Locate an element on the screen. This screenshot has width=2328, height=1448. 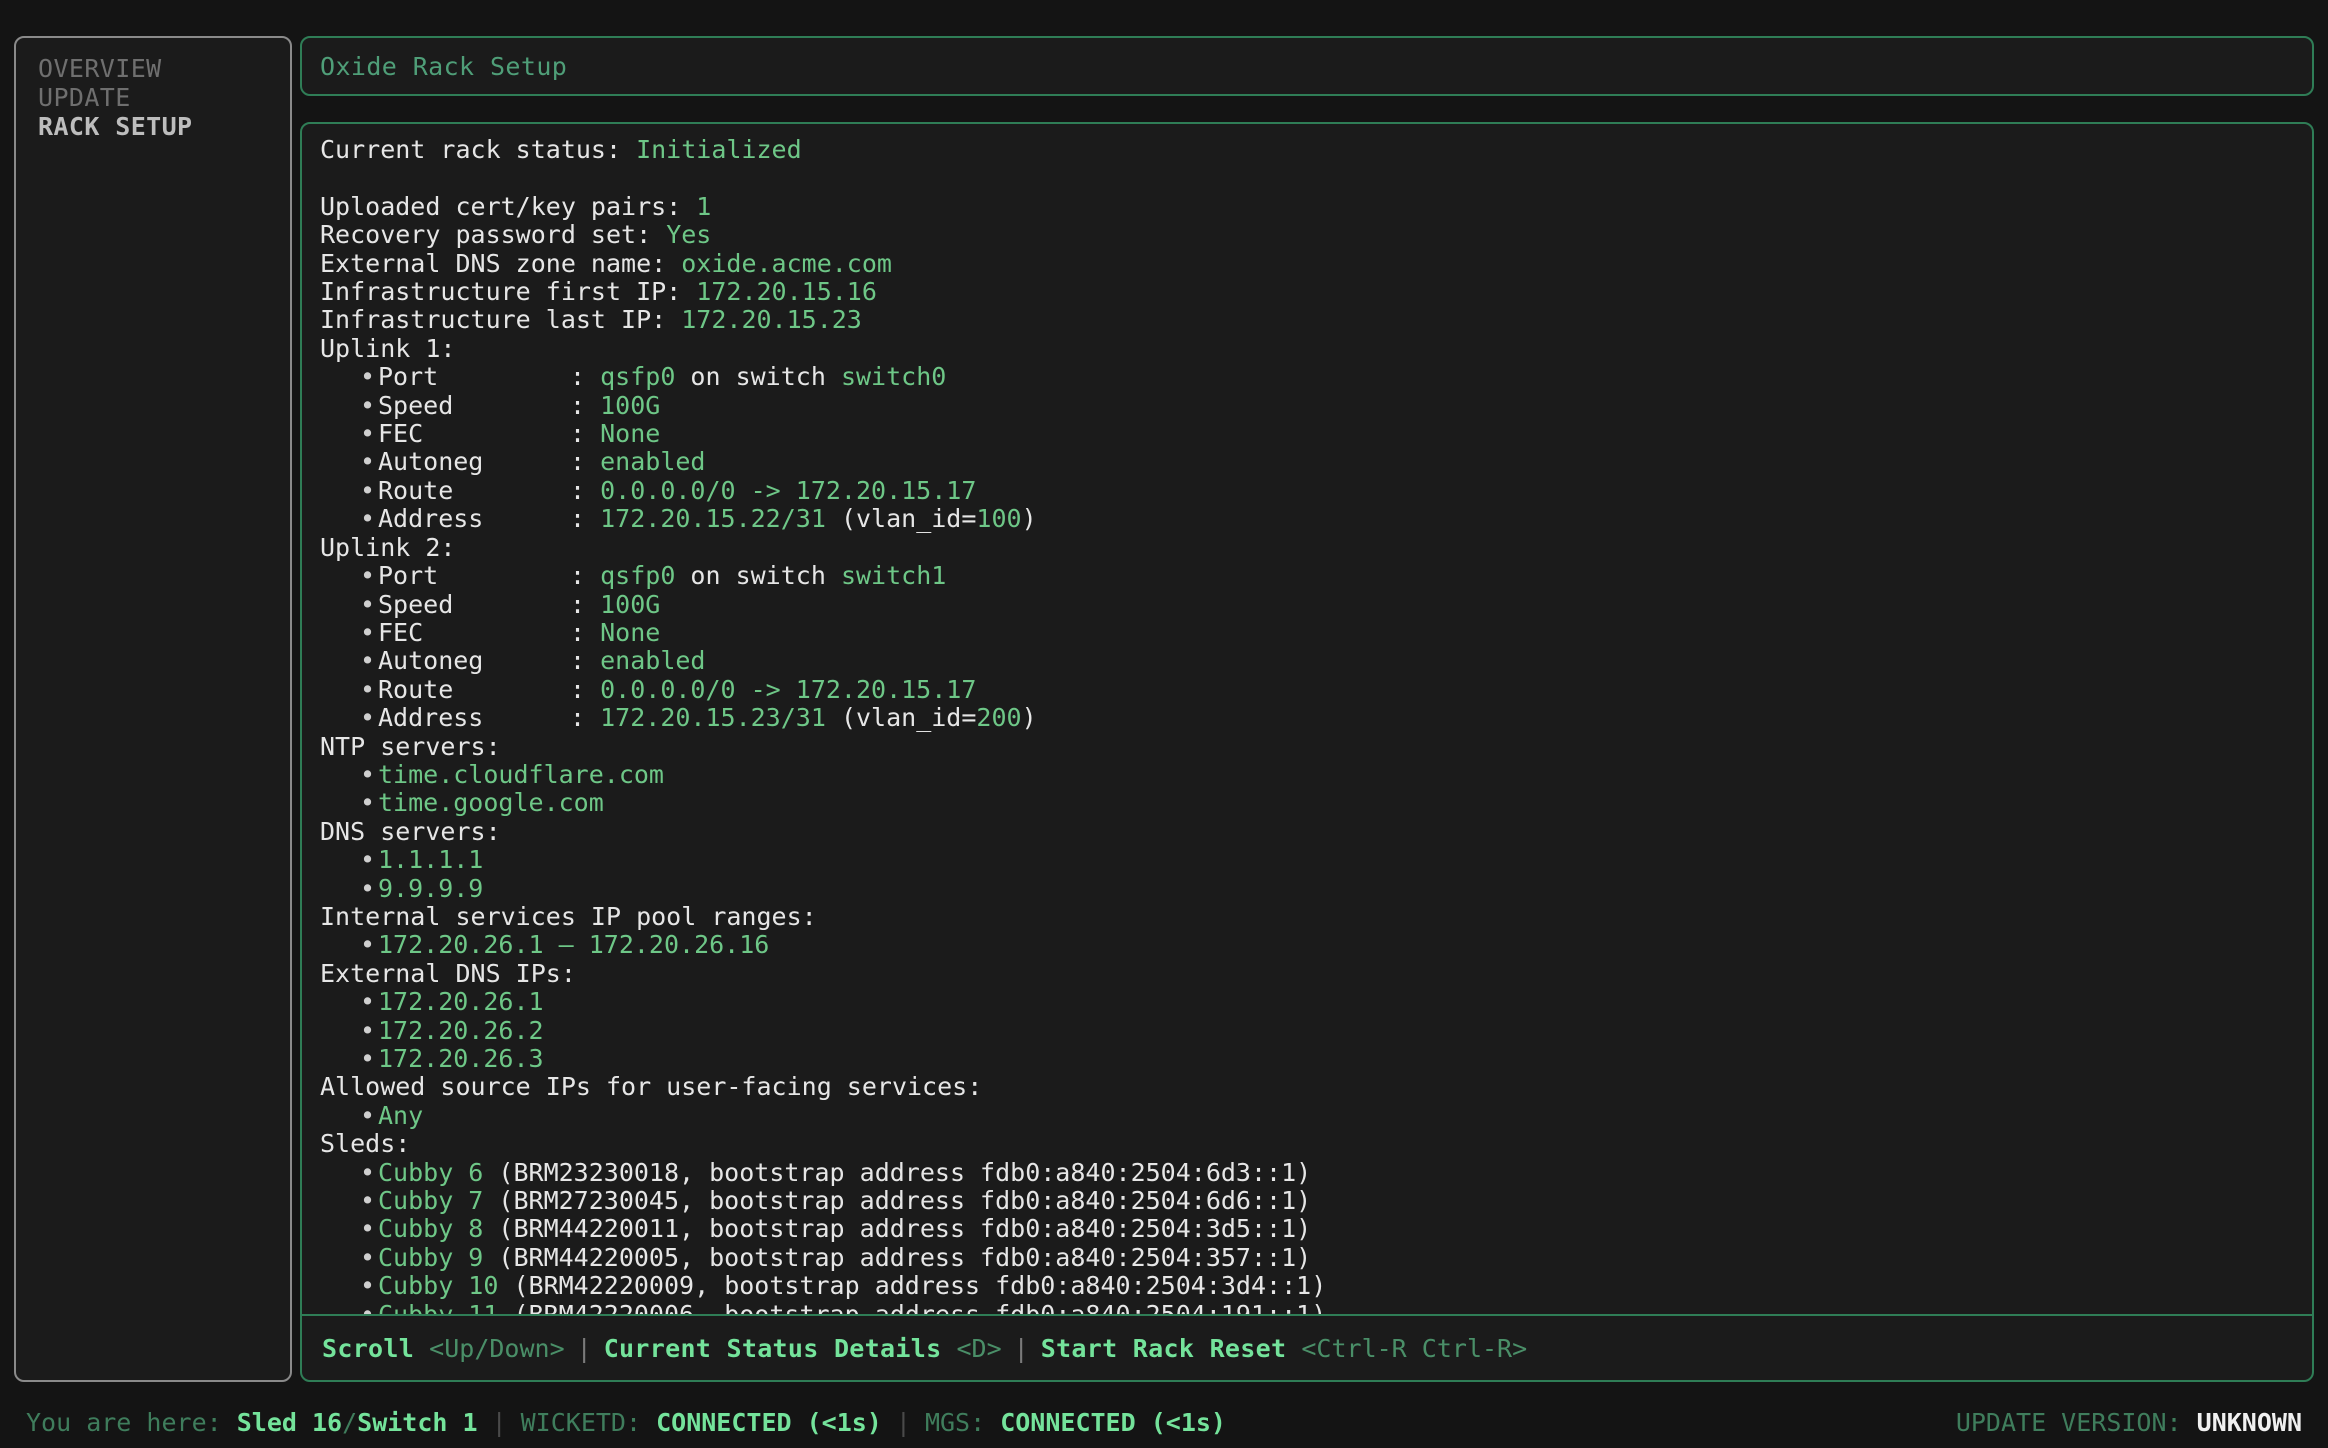
sled-name: Cubby 7 is located at coordinates (431, 1201).